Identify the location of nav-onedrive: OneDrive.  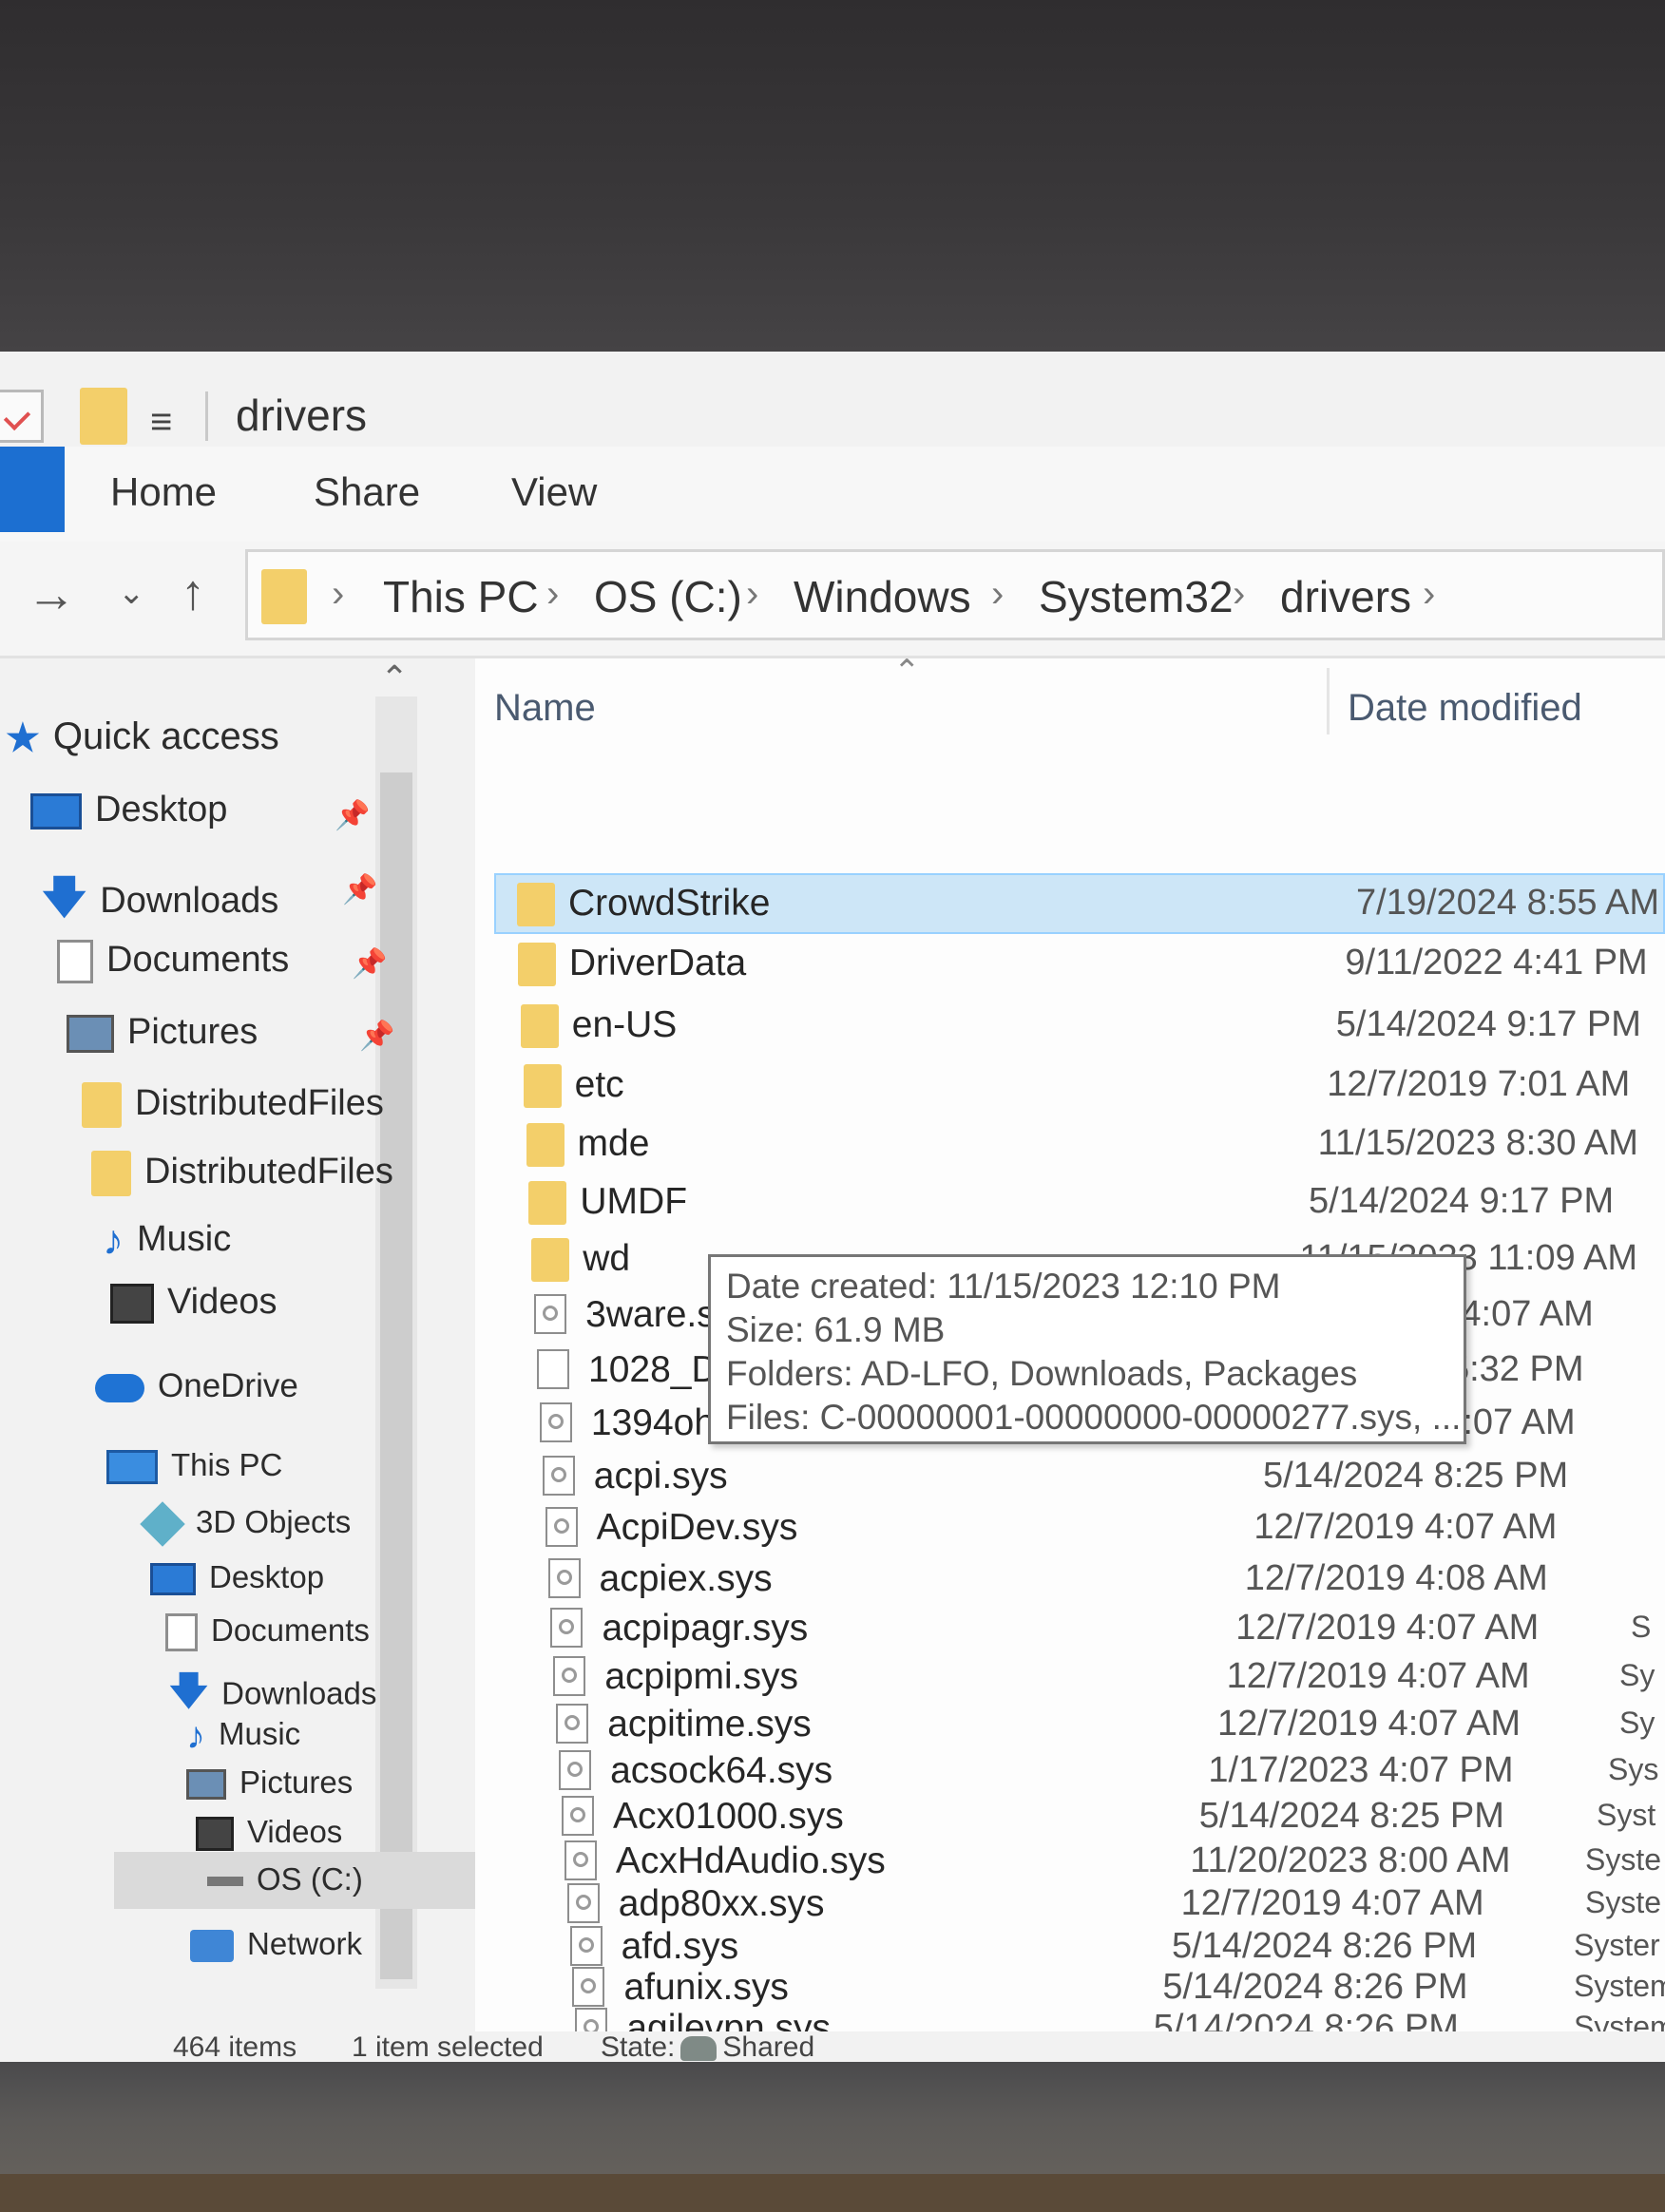
(196, 1386).